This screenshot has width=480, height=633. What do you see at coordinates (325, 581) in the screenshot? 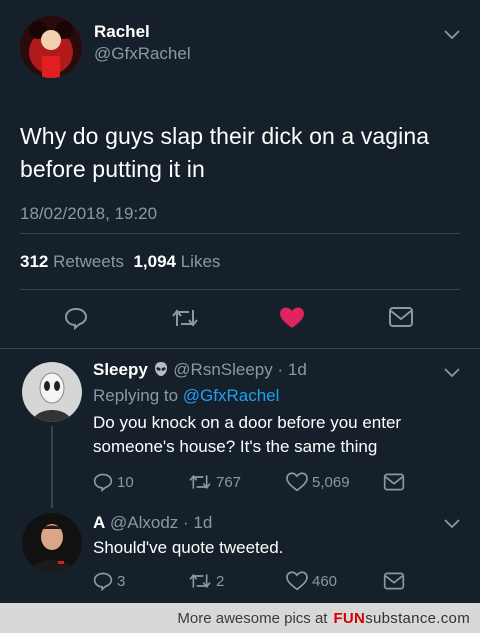
I see `like-count: 460` at bounding box center [325, 581].